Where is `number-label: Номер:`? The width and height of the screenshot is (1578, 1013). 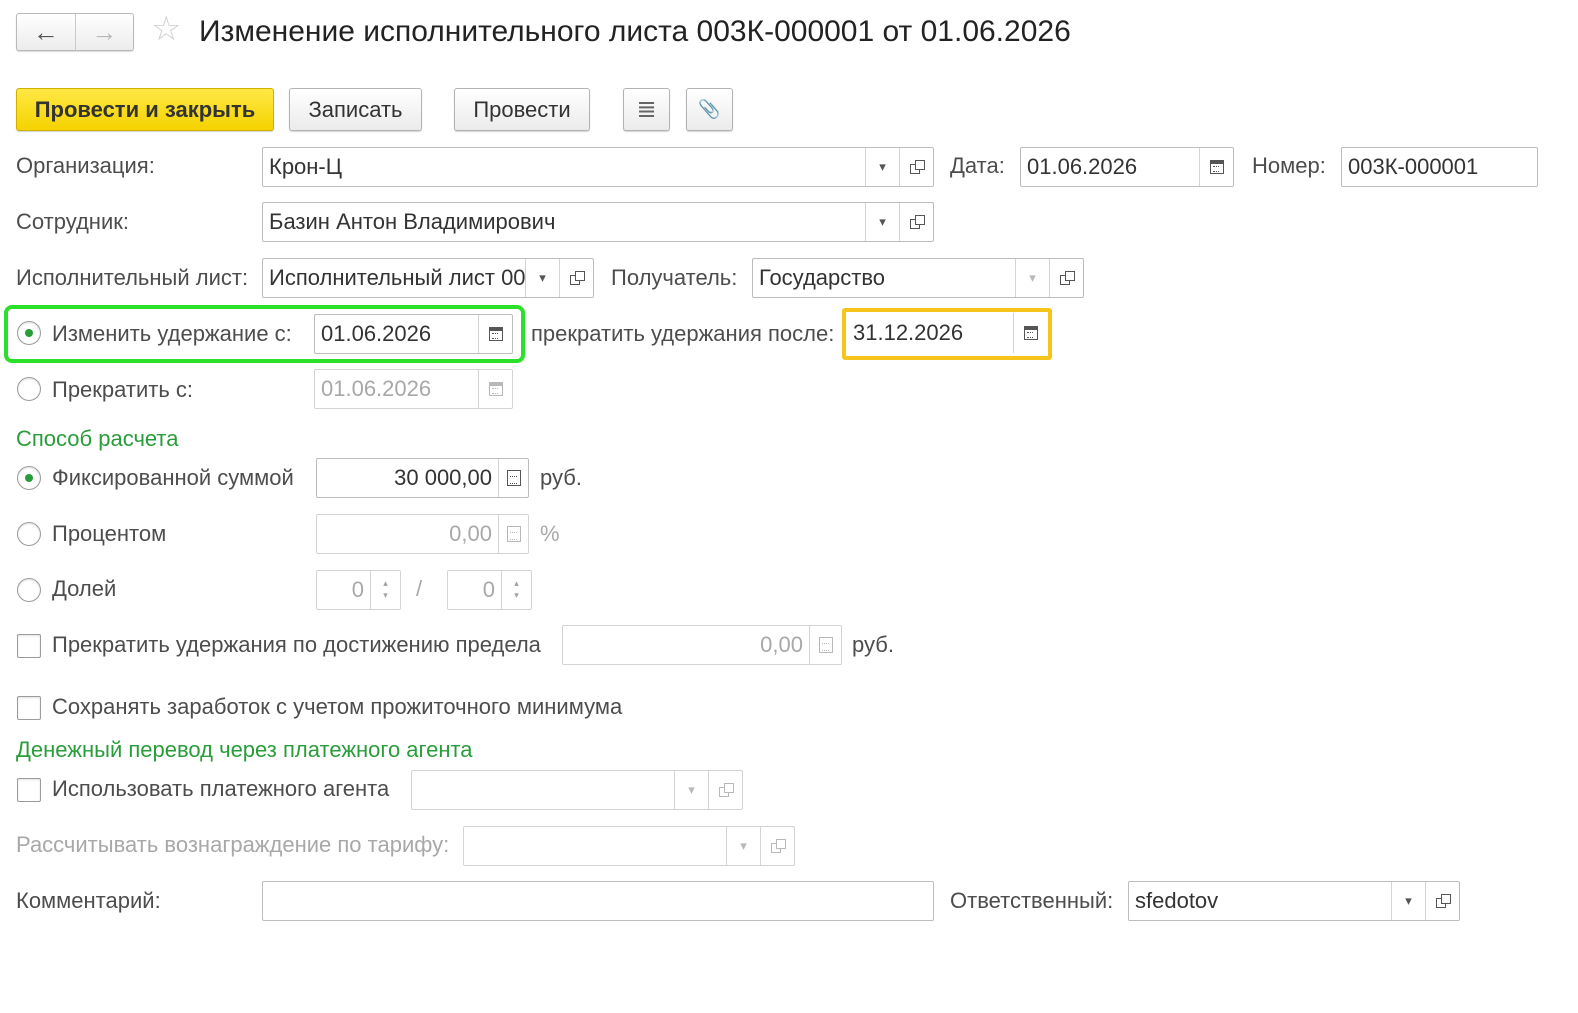 number-label: Номер: is located at coordinates (1289, 165).